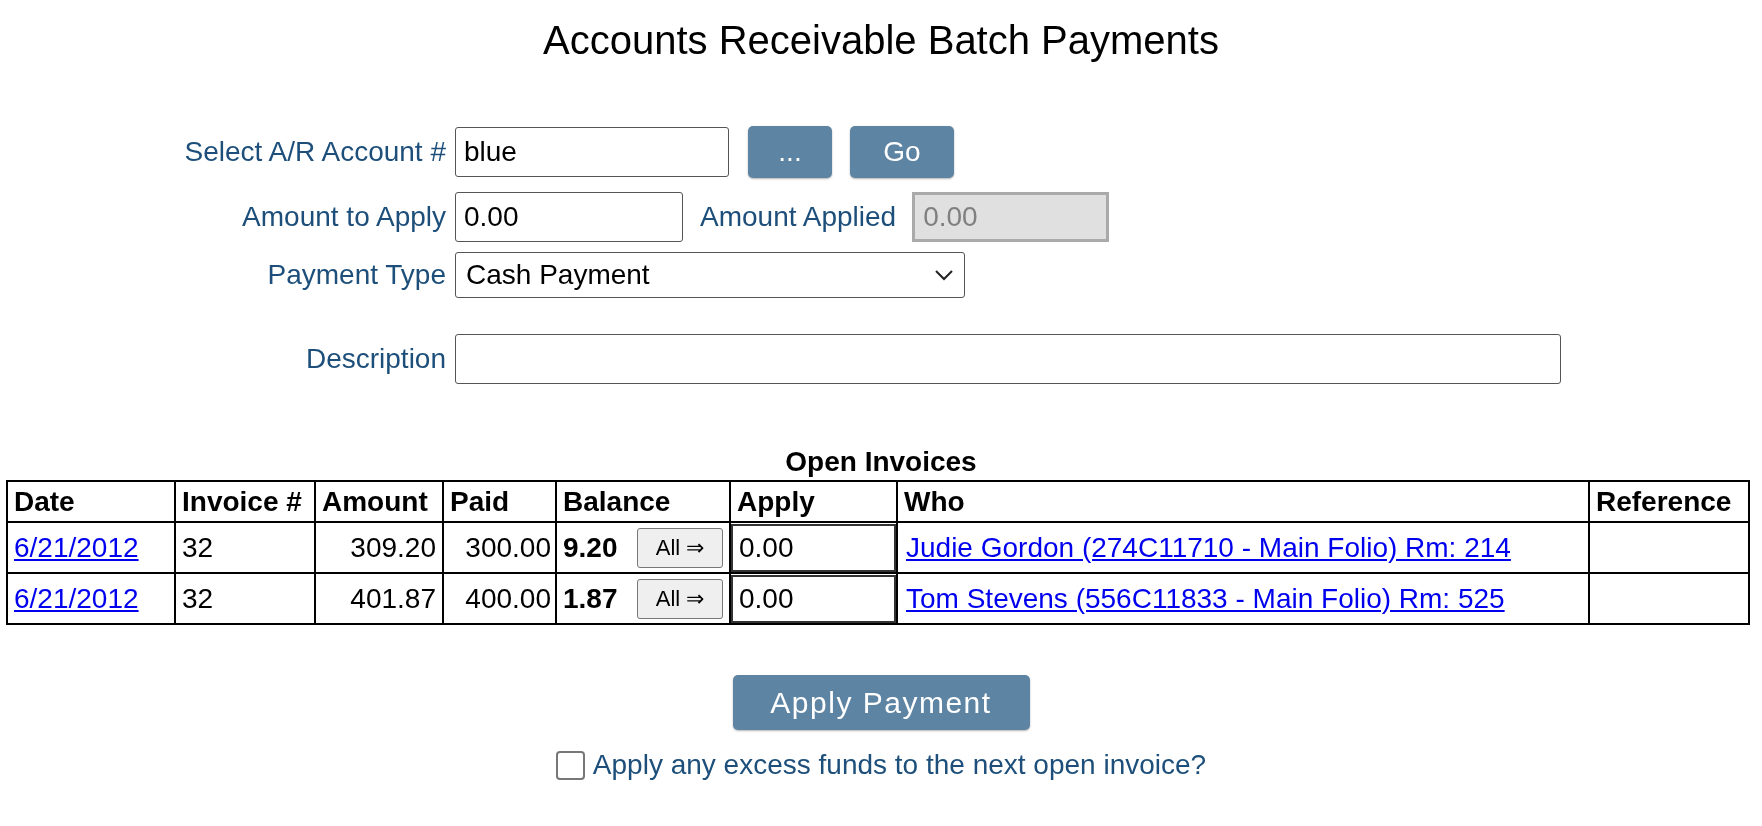  I want to click on amount-input: 0.00, so click(569, 217).